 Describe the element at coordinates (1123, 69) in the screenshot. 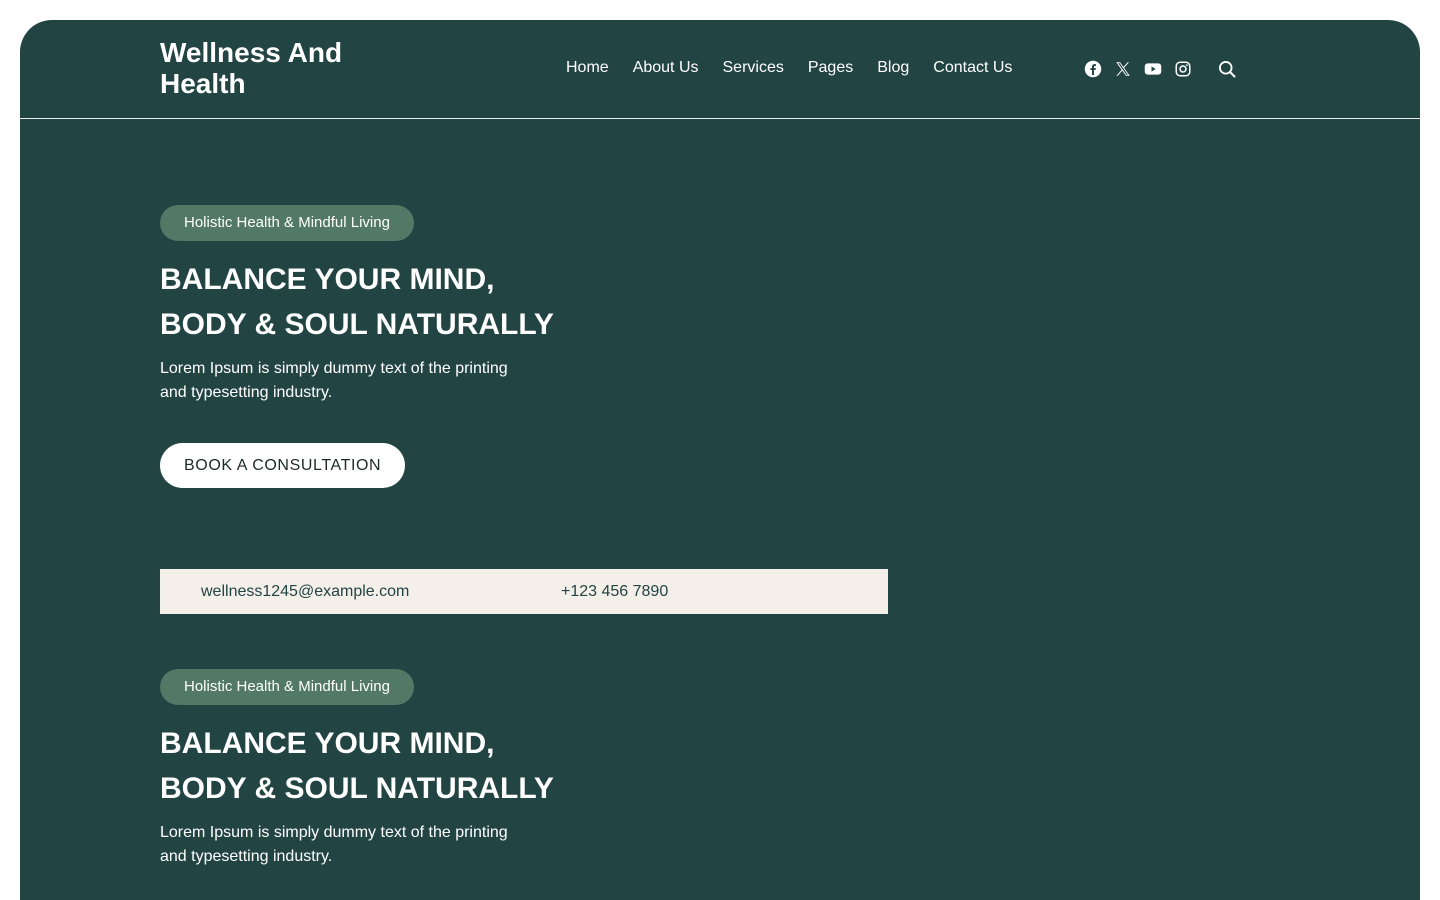

I see `x-icon` at that location.